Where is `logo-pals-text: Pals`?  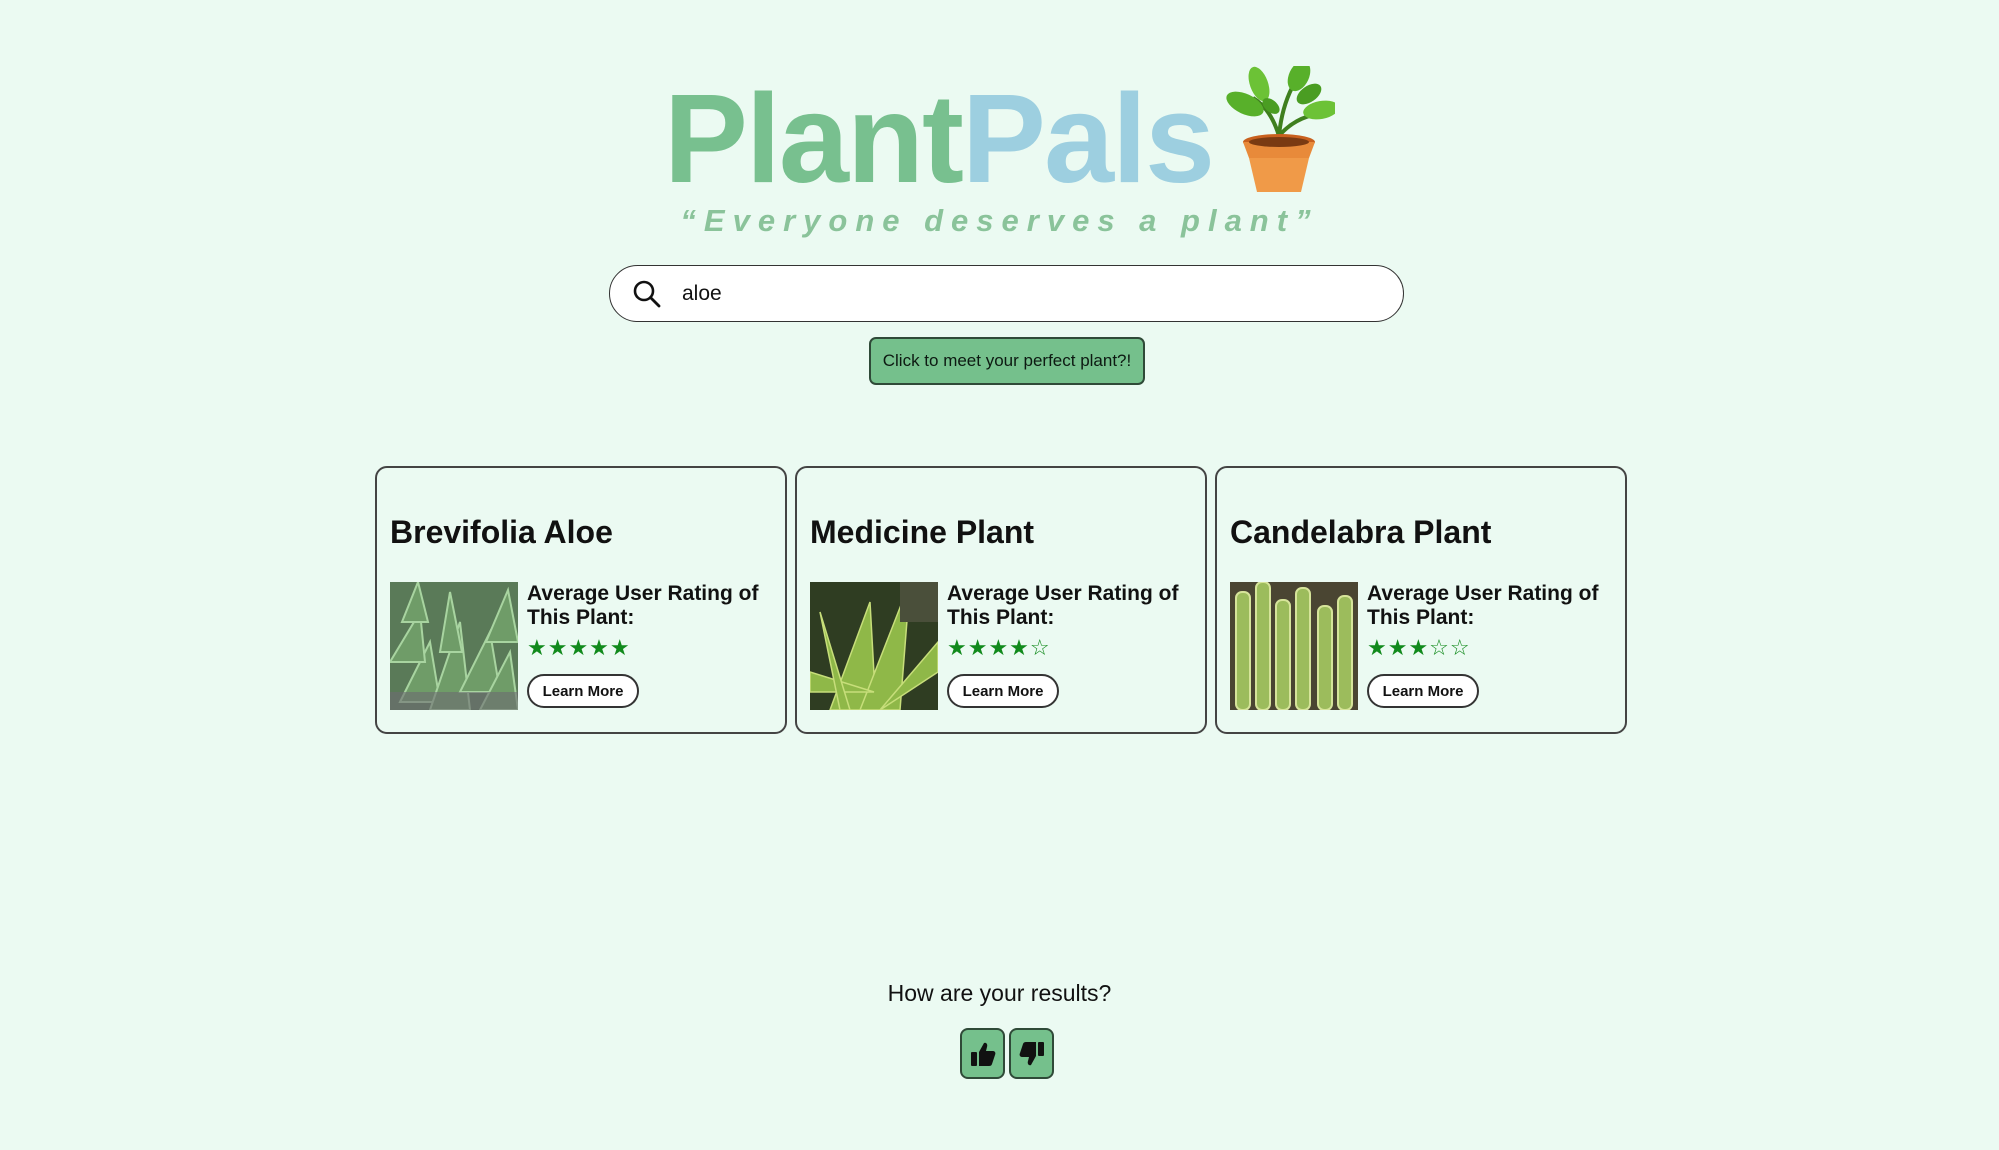 logo-pals-text: Pals is located at coordinates (1088, 138).